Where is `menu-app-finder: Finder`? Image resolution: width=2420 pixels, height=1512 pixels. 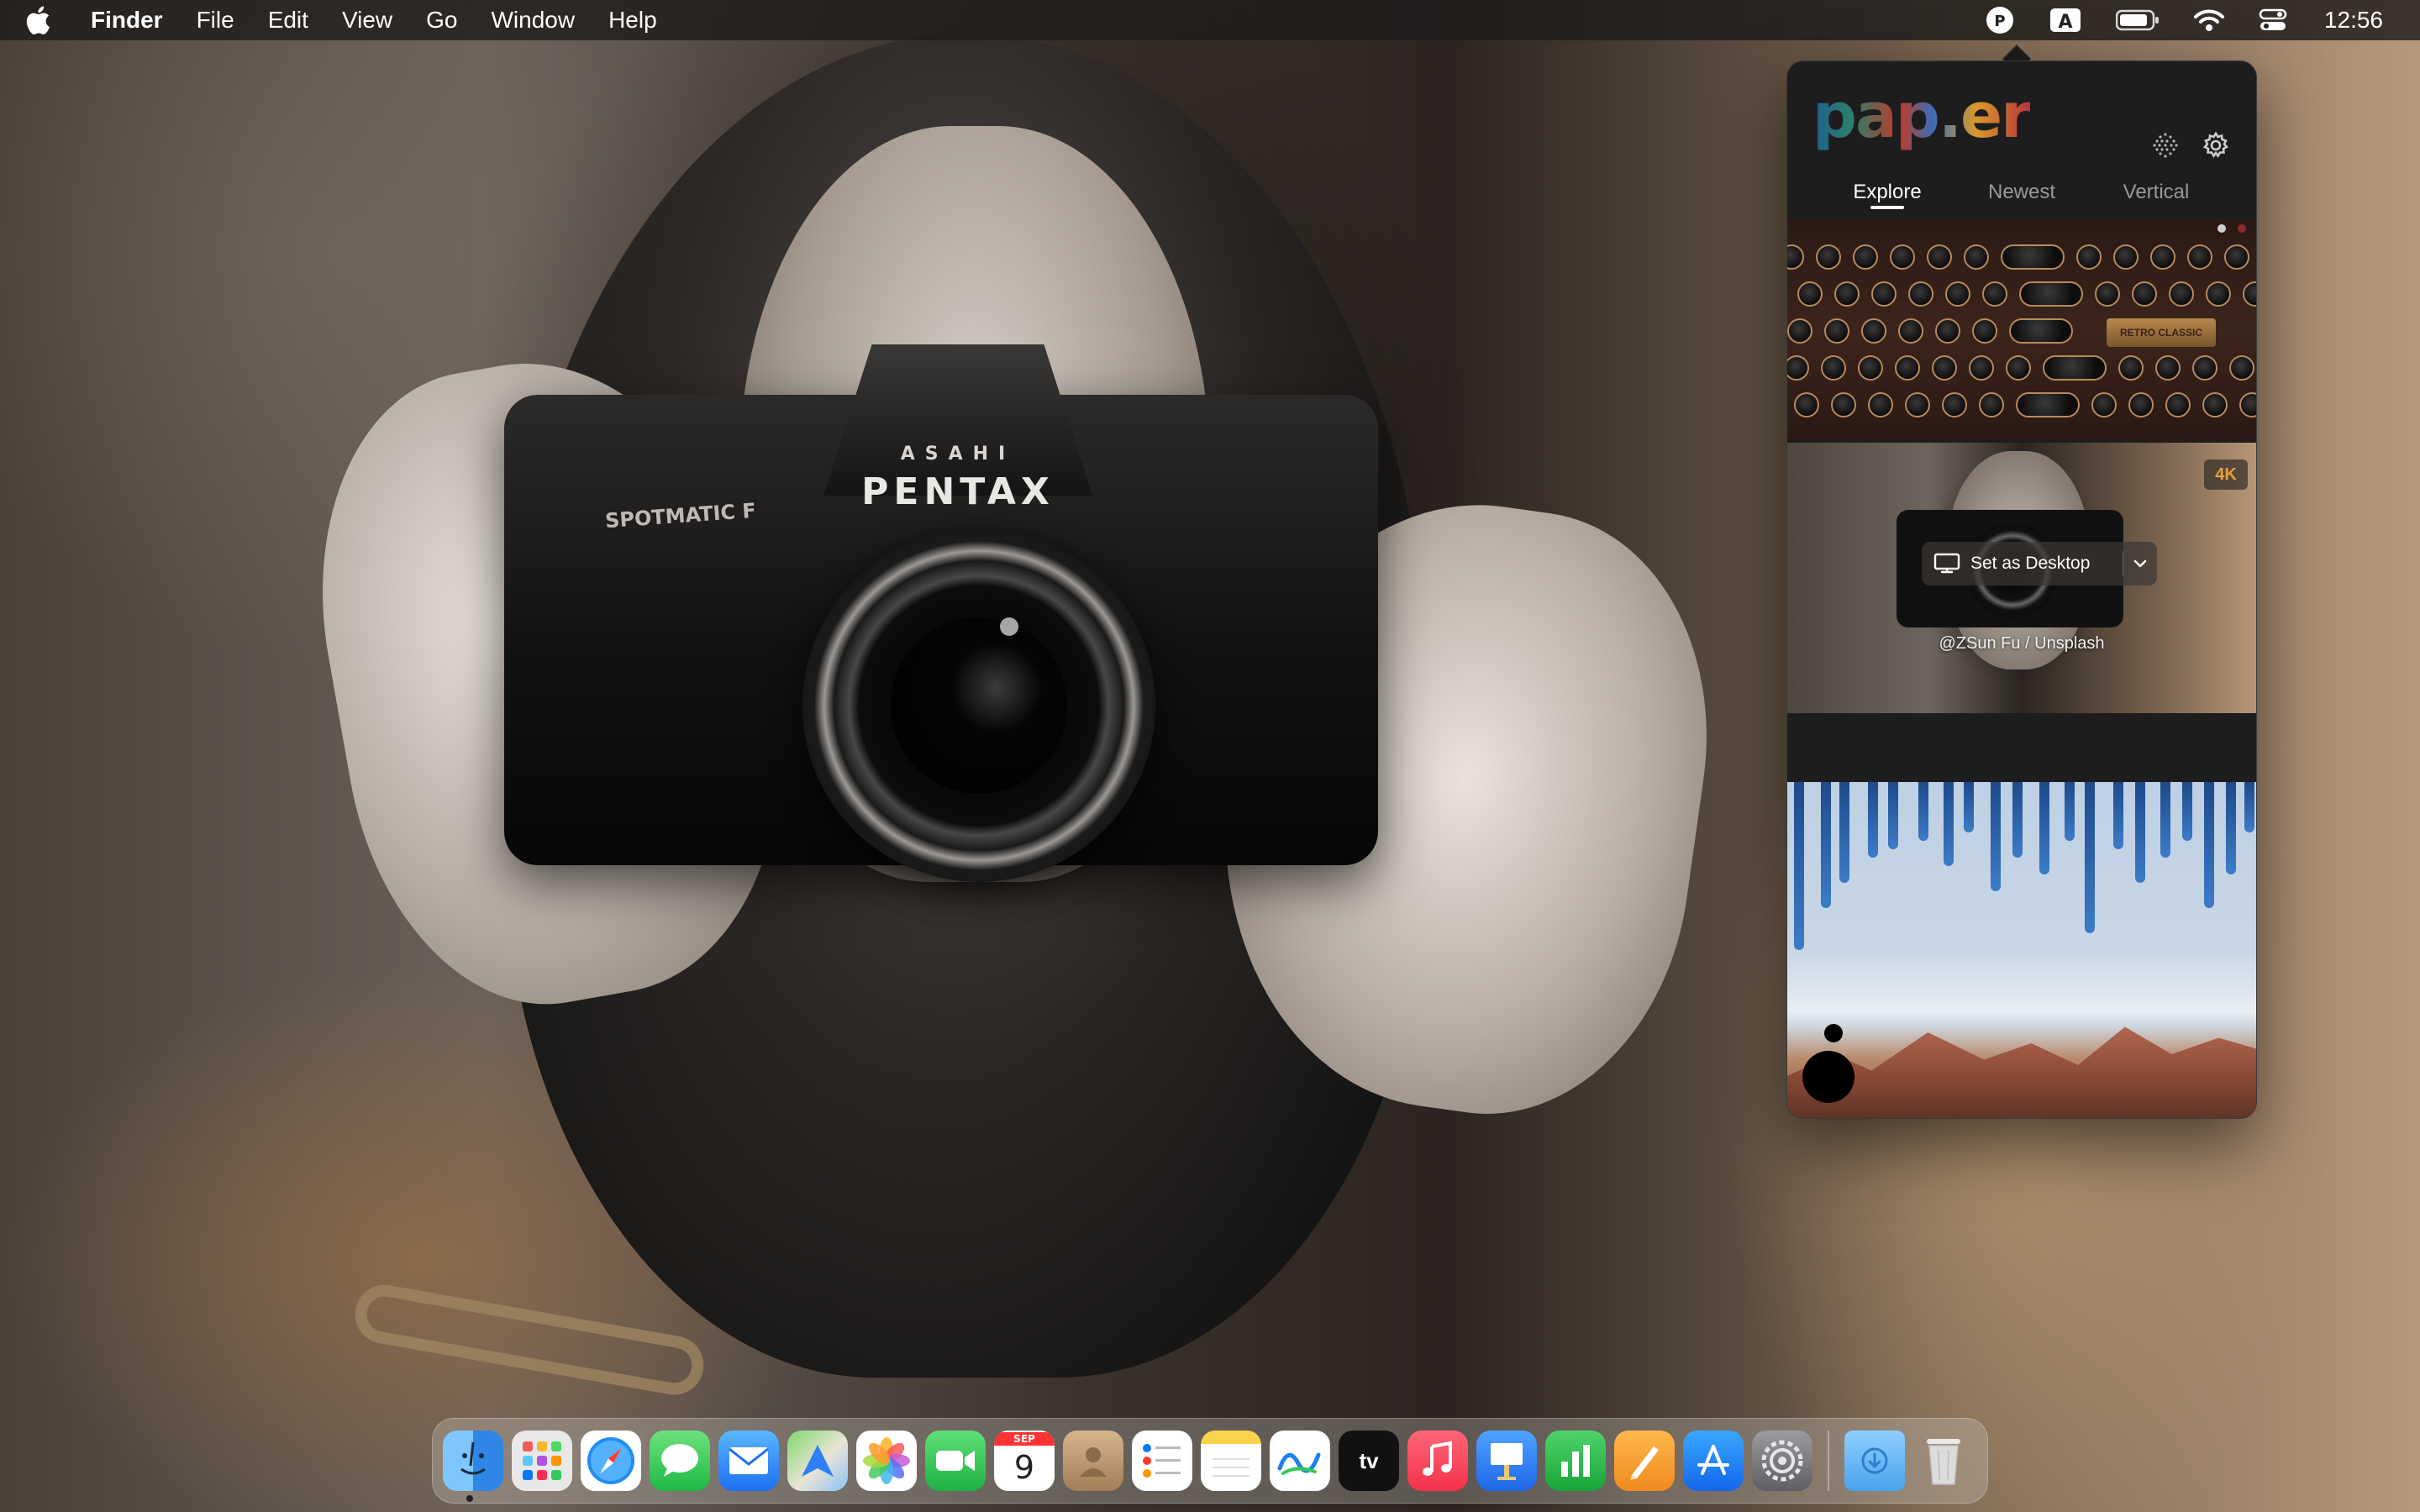 menu-app-finder: Finder is located at coordinates (128, 20).